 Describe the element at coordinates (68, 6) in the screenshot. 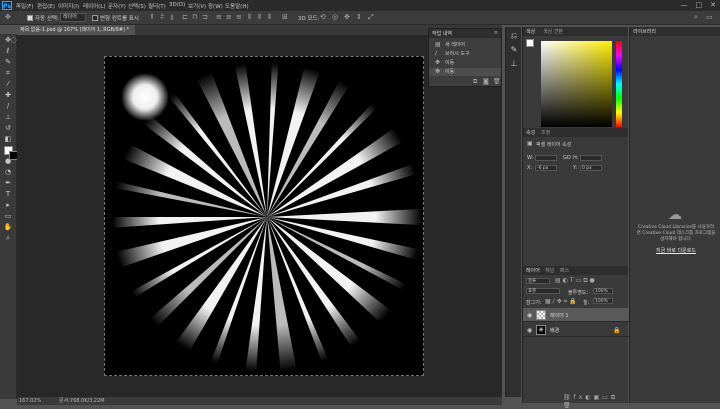

I see `menu-image: 이미지(I)` at that location.